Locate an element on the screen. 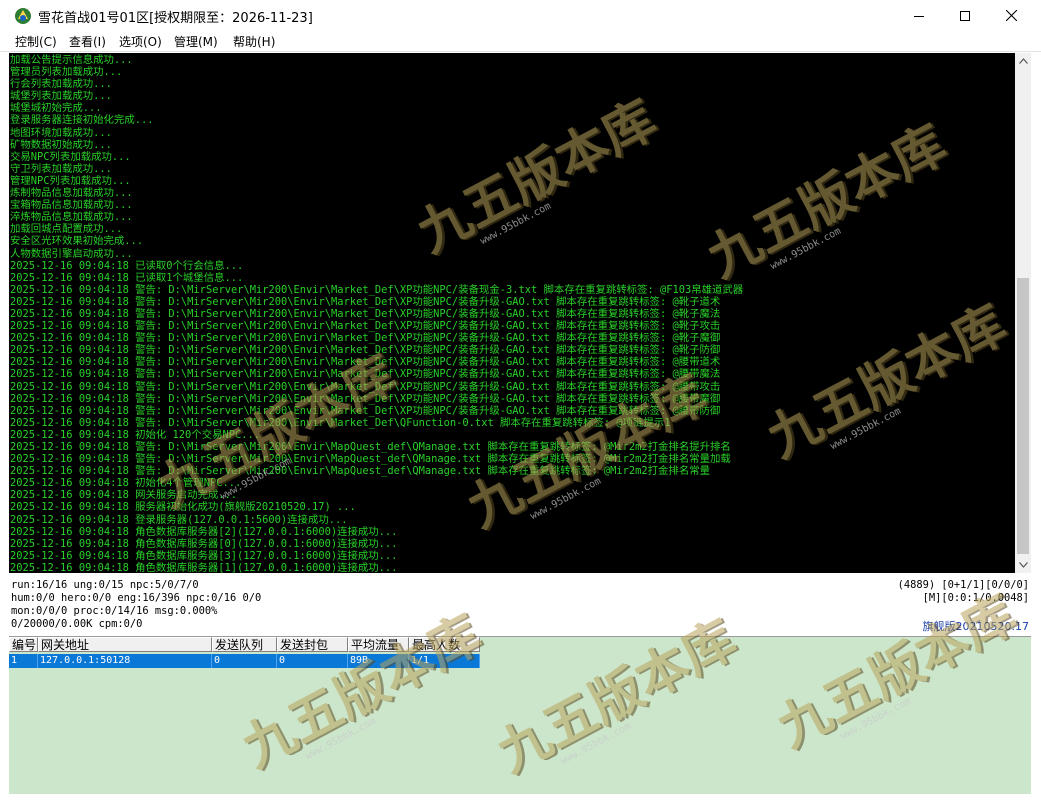  close-button is located at coordinates (1011, 15).